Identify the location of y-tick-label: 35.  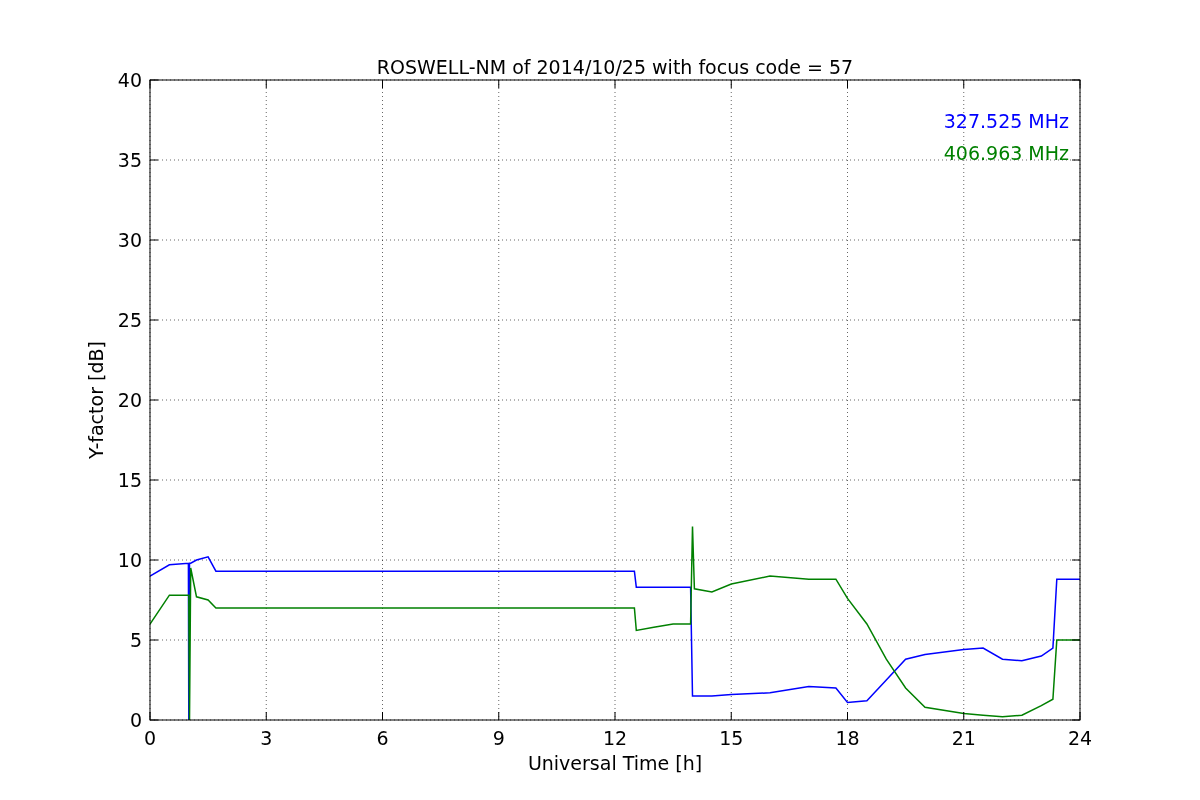
(129, 160).